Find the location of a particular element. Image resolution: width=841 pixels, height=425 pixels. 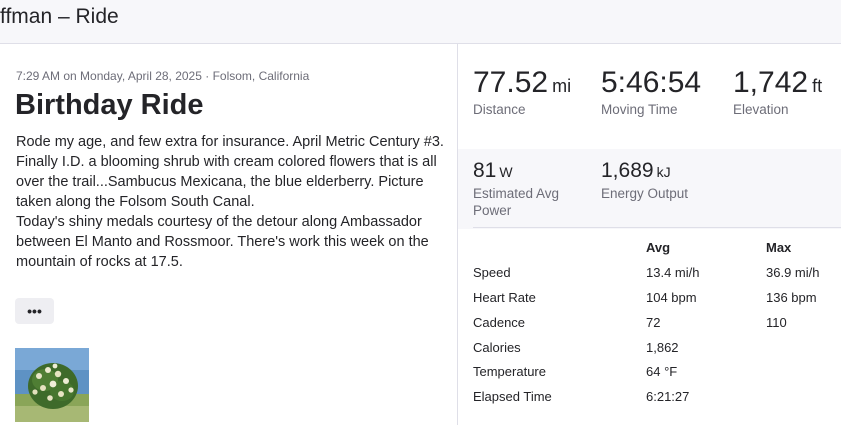

elderberry-photo is located at coordinates (52, 385).